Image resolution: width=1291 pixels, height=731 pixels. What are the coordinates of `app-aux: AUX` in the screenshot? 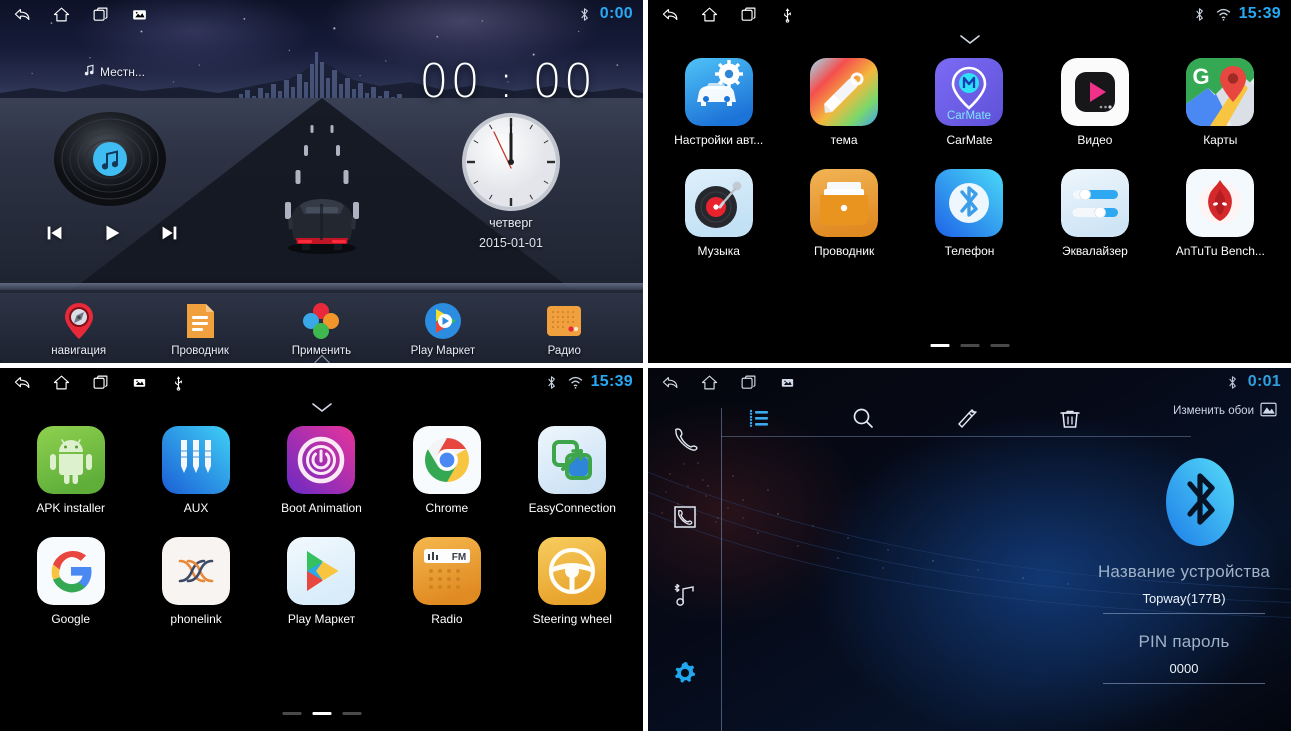 It's located at (195, 470).